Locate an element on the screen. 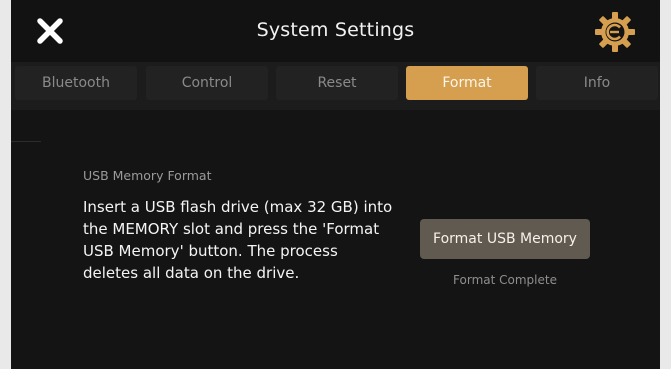 Image resolution: width=671 pixels, height=369 pixels. format-status: Format Complete is located at coordinates (505, 280).